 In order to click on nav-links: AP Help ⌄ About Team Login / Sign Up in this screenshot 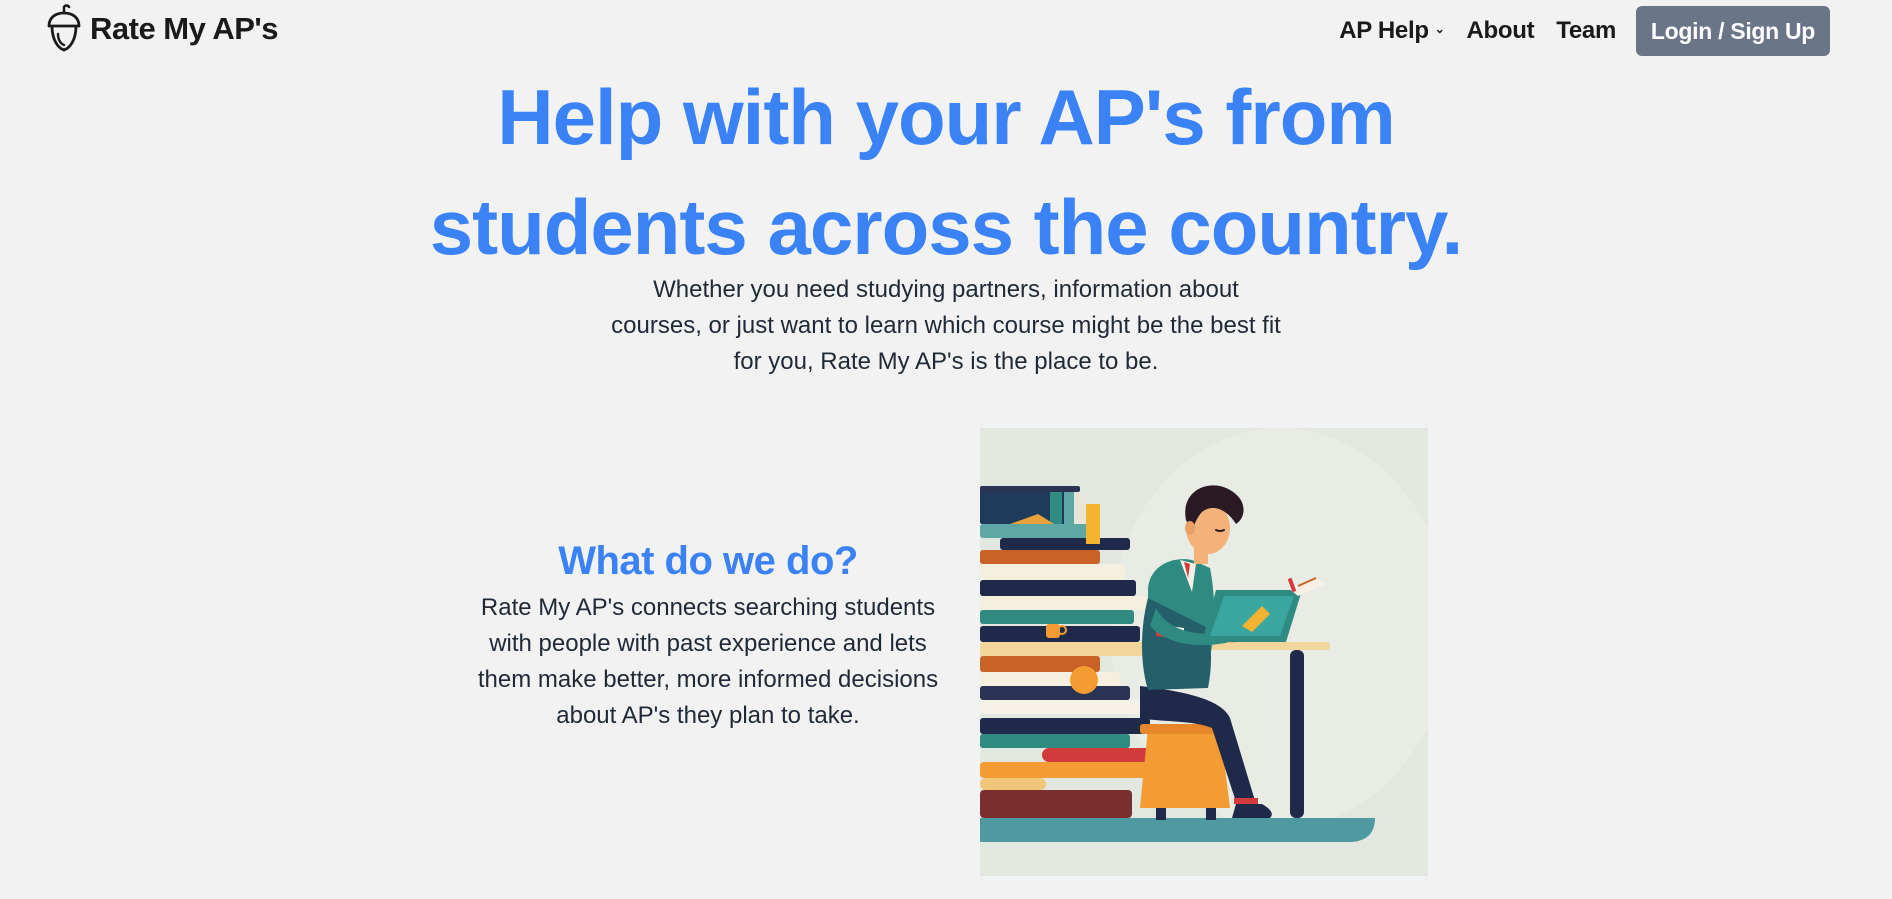, I will do `click(1584, 31)`.